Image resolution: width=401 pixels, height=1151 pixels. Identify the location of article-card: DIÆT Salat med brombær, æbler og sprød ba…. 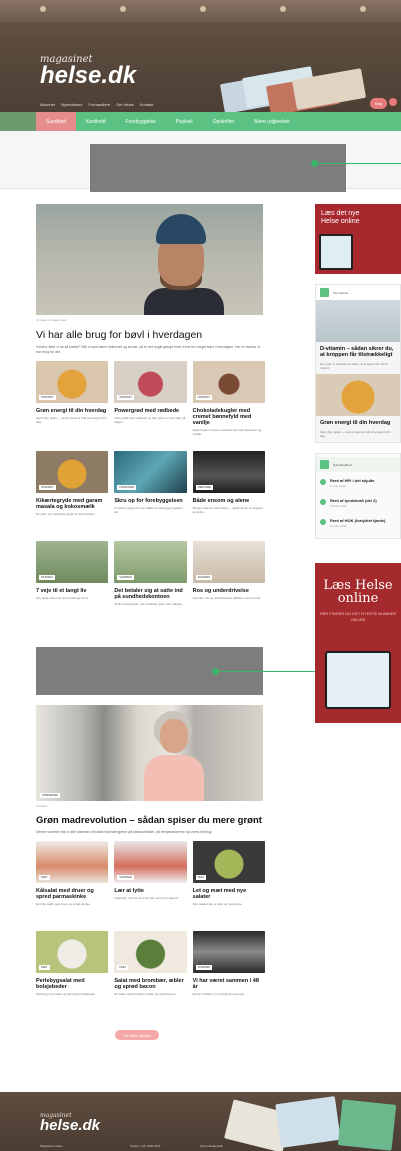
(150, 976).